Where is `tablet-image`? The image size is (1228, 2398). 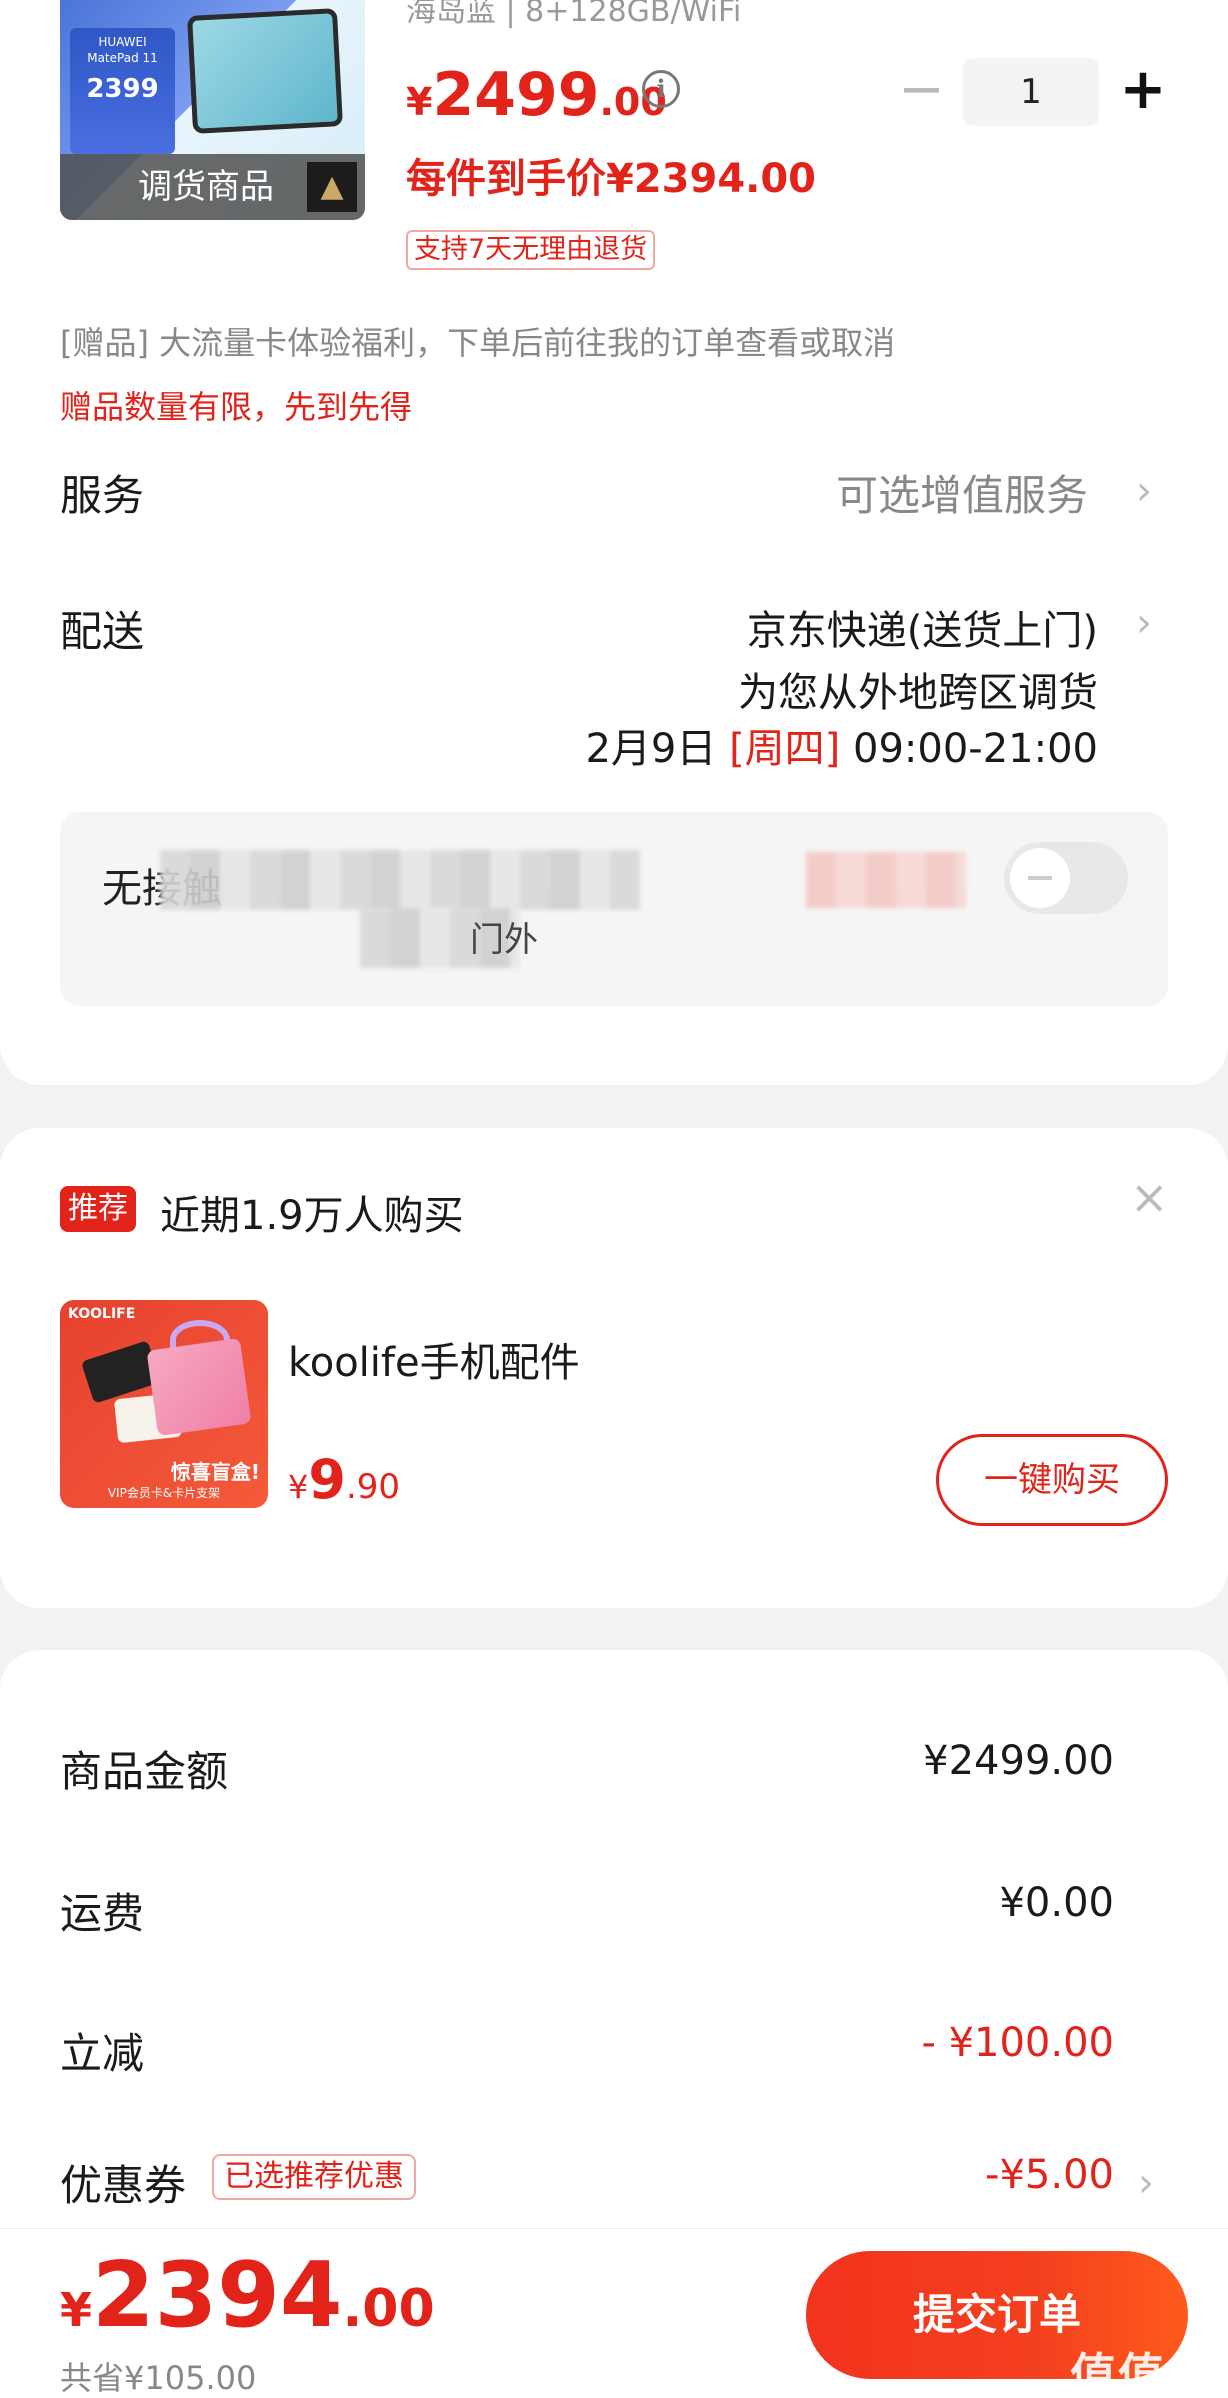
tablet-image is located at coordinates (265, 71).